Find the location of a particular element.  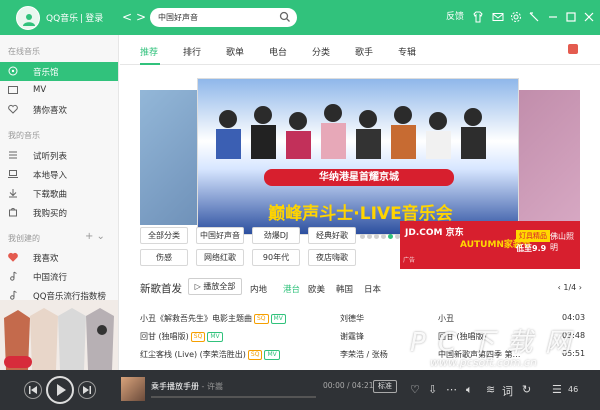

sidebar-item-music-hall: 音乐馆 is located at coordinates (59, 71).